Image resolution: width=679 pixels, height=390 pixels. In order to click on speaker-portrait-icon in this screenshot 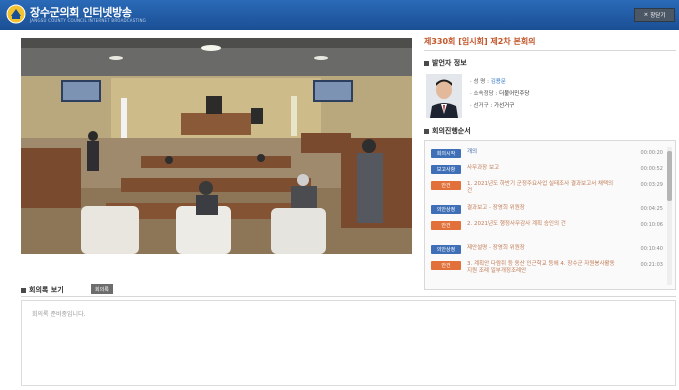, I will do `click(444, 96)`.